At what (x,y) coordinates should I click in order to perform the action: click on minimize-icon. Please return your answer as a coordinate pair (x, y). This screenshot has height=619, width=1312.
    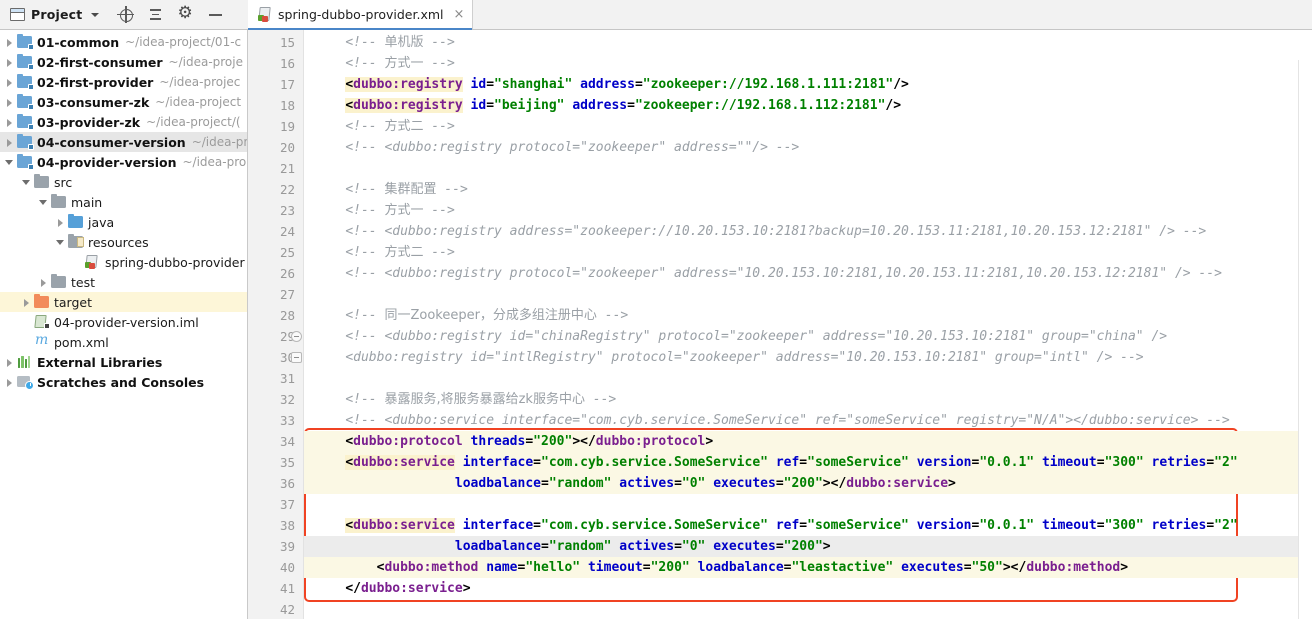
    Looking at the image, I should click on (215, 14).